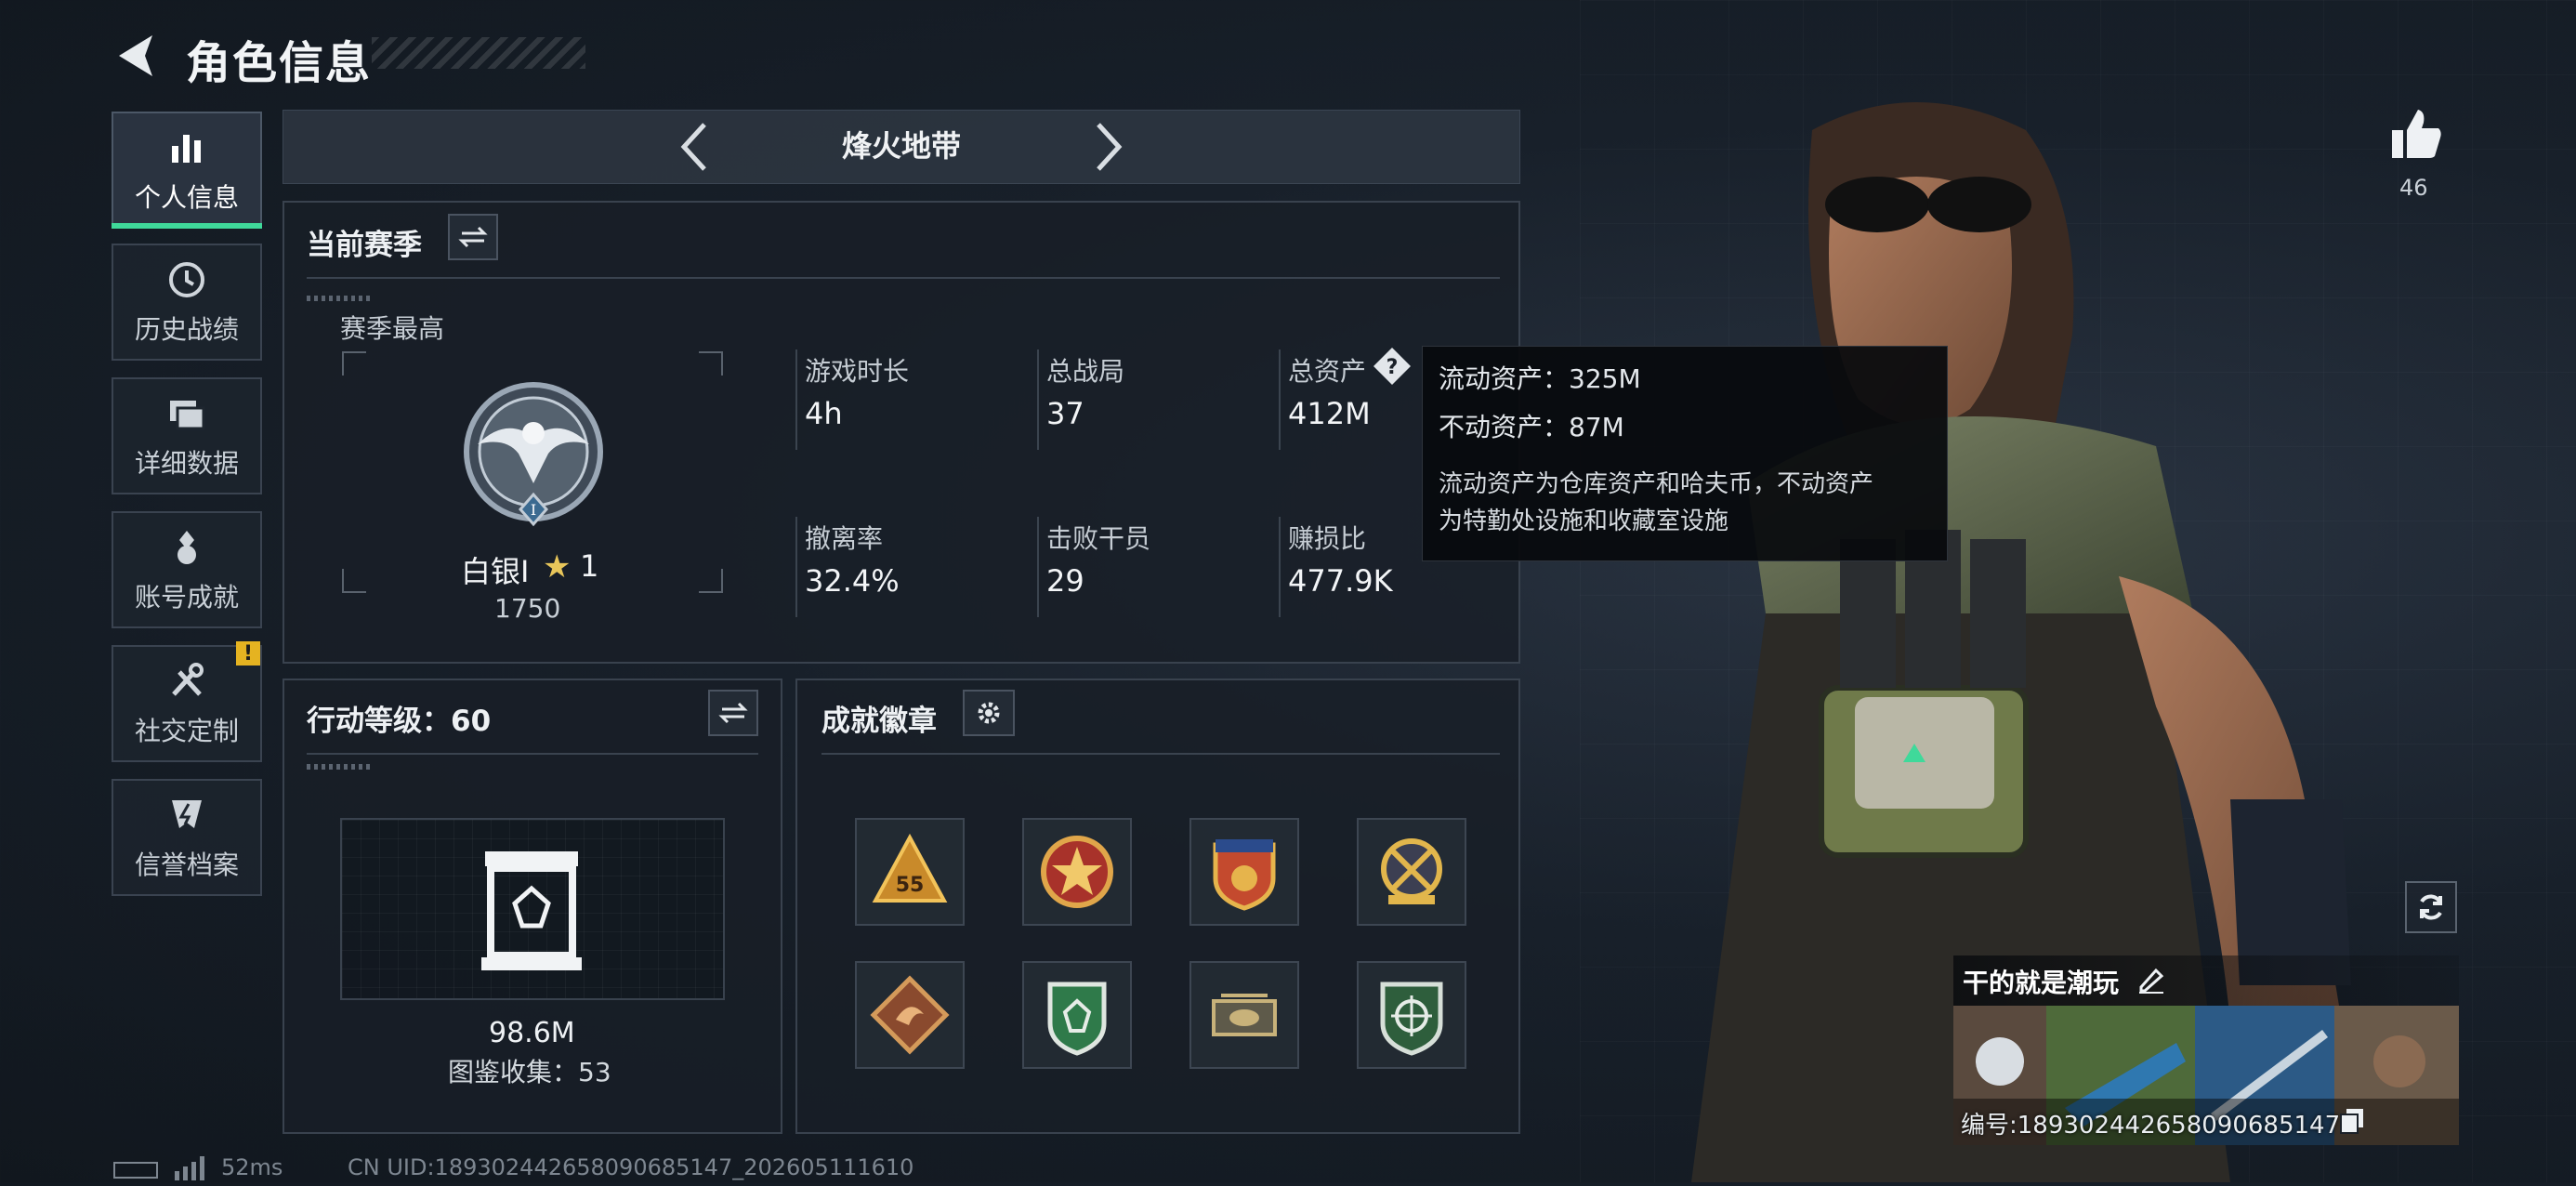 This screenshot has width=2576, height=1186. I want to click on crosshair-badge-icon, so click(1411, 1019).